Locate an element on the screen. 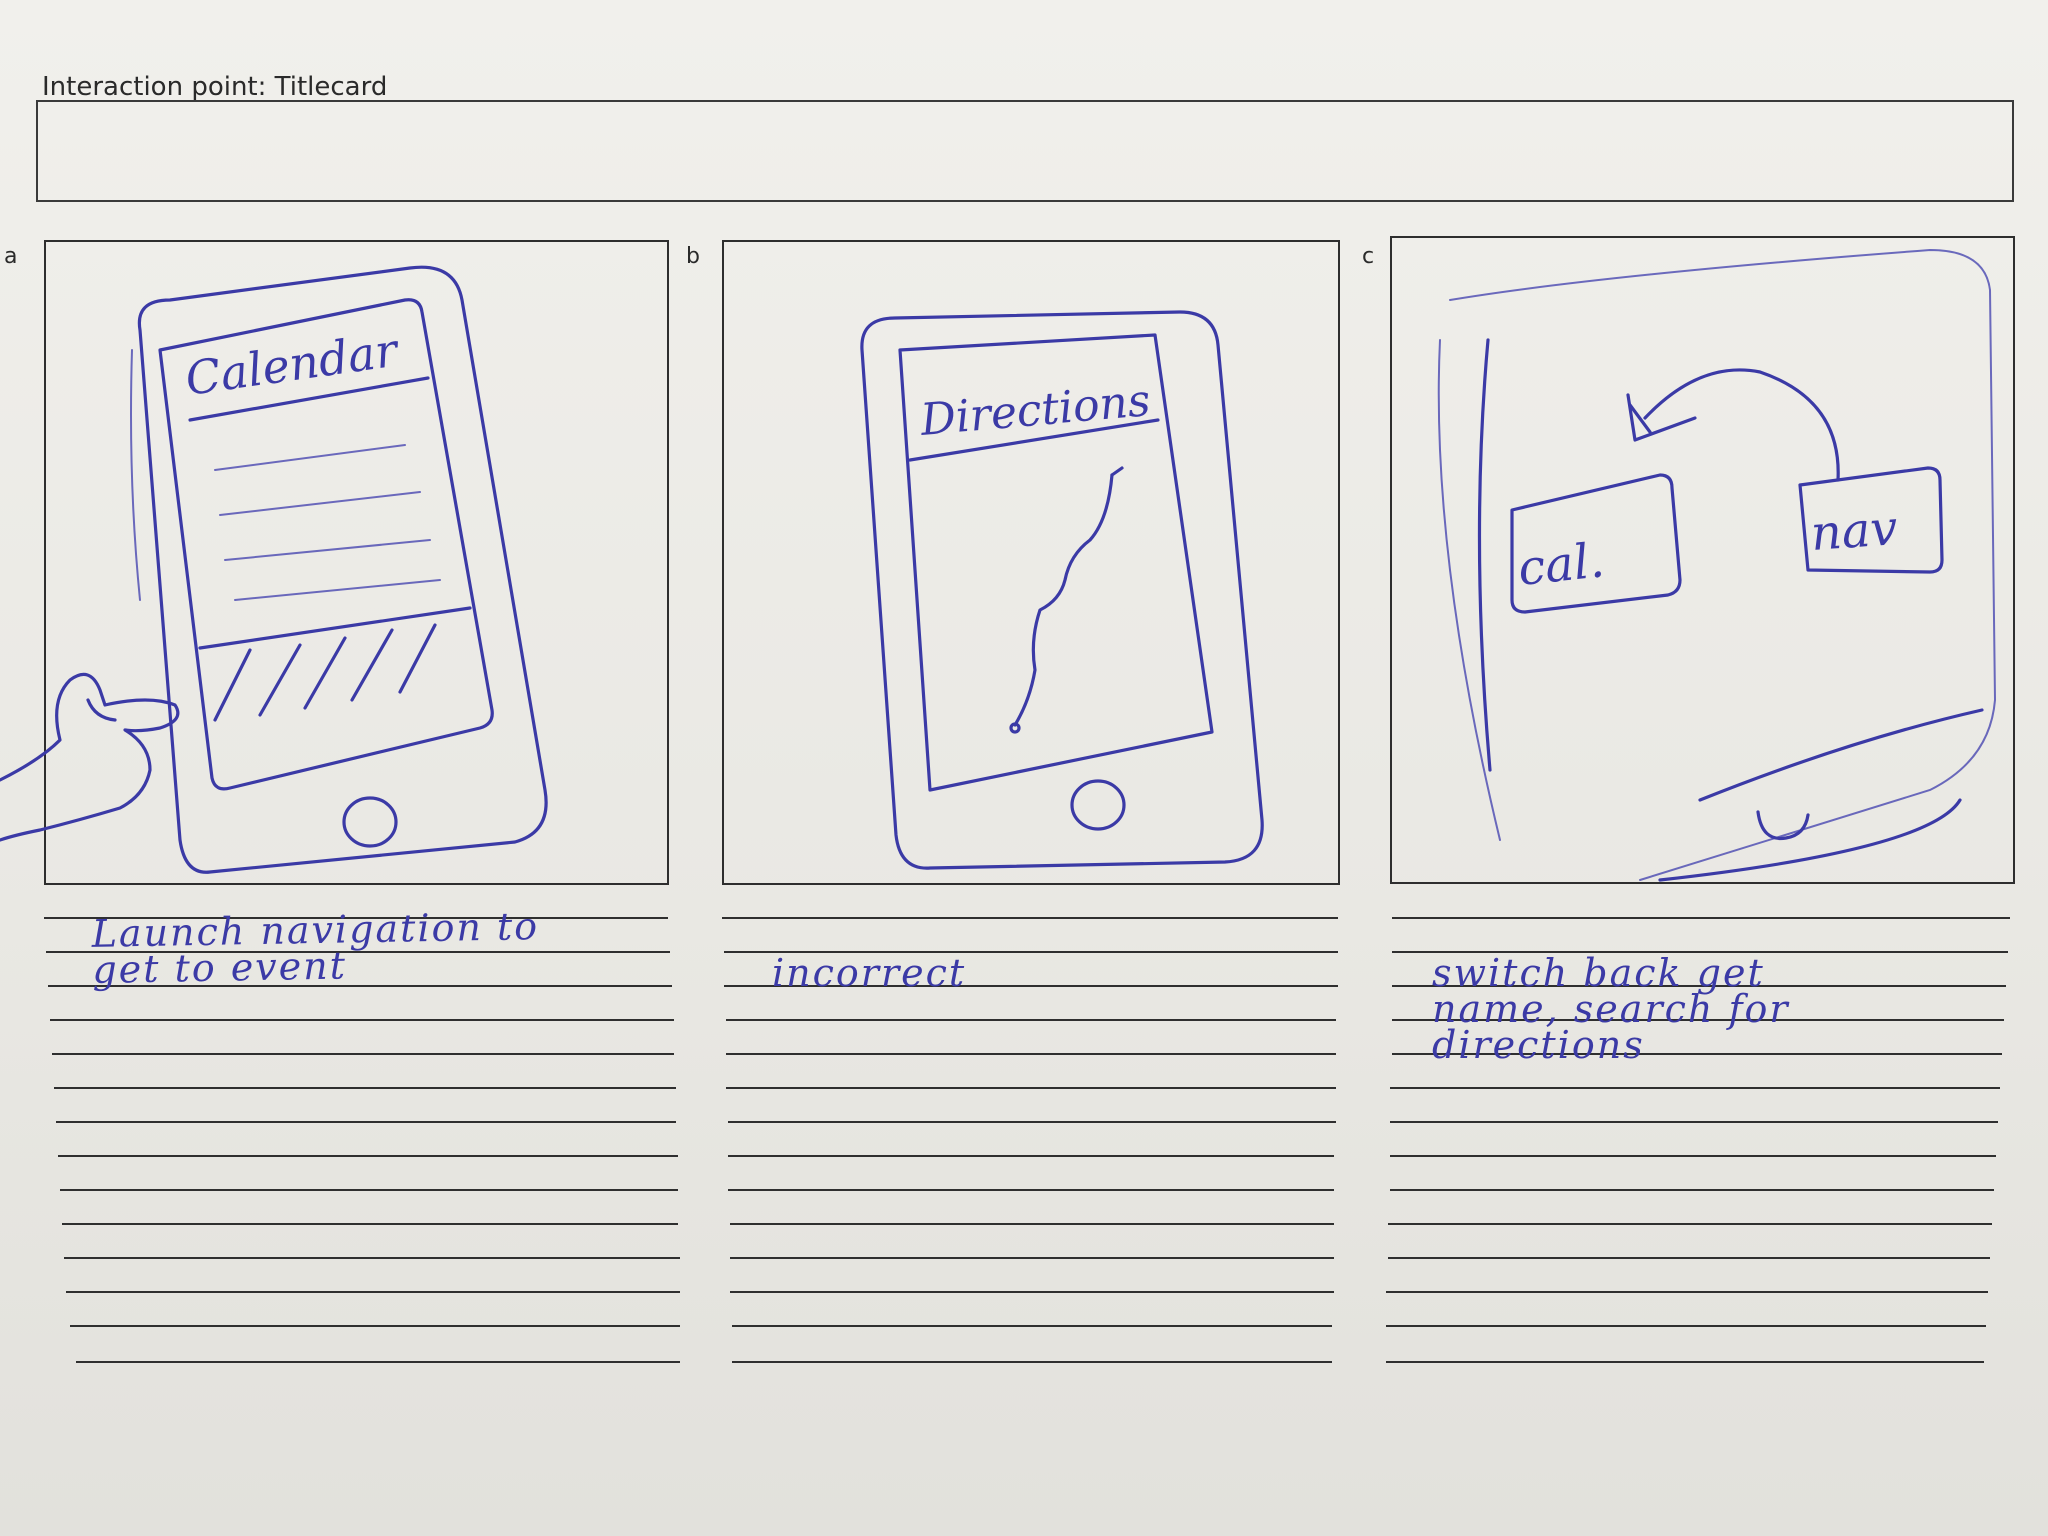 The height and width of the screenshot is (1536, 2048). panel-b-note: incorrect is located at coordinates (869, 973).